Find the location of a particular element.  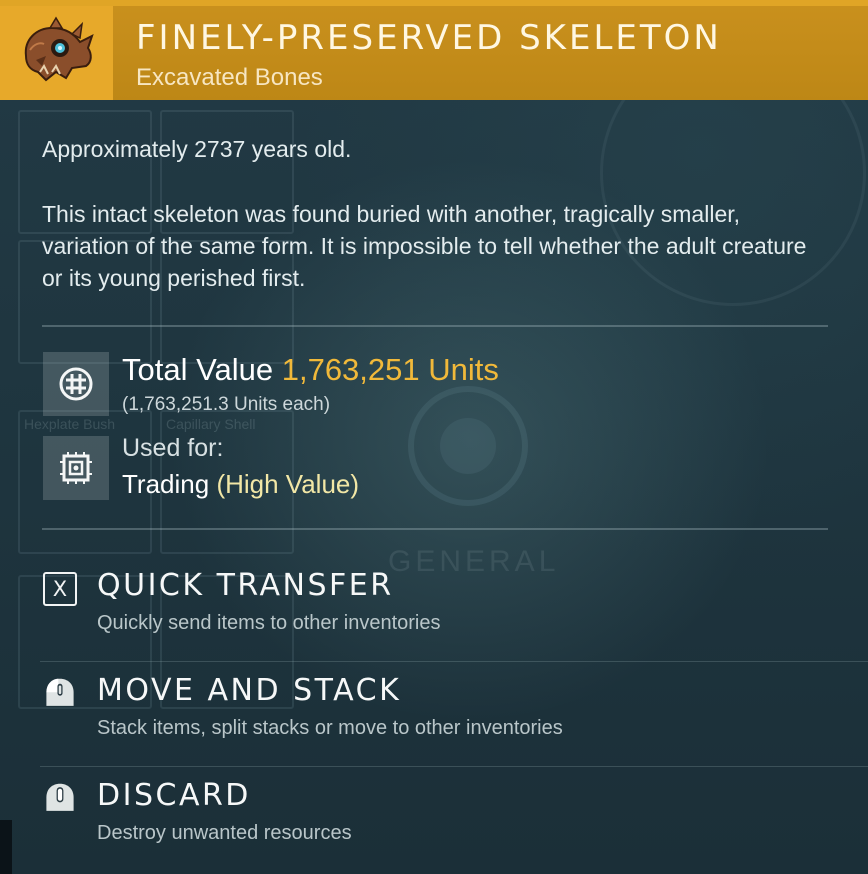

trade-chip-icon is located at coordinates (76, 468).